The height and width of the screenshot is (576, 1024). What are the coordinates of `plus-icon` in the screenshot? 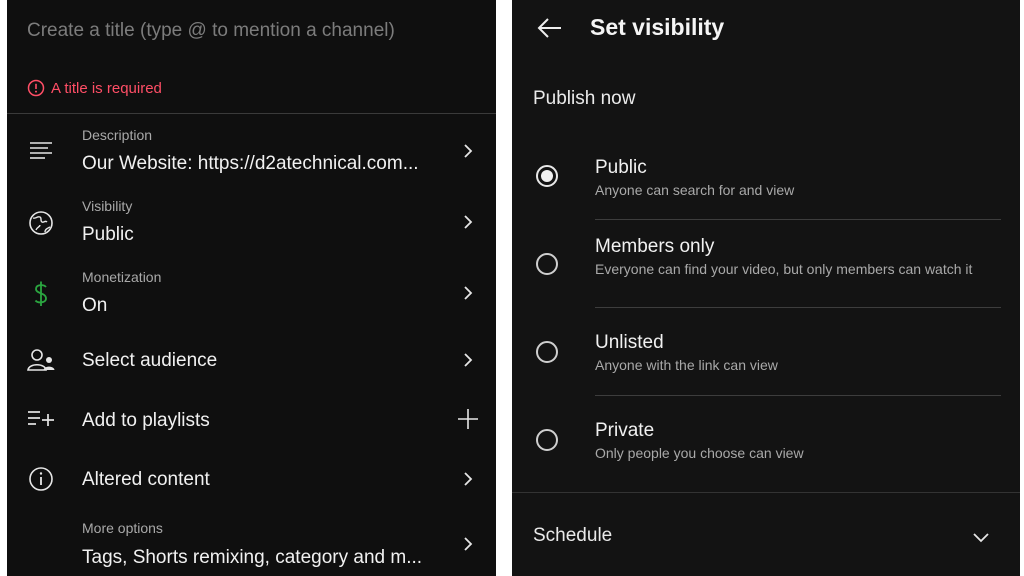 It's located at (468, 419).